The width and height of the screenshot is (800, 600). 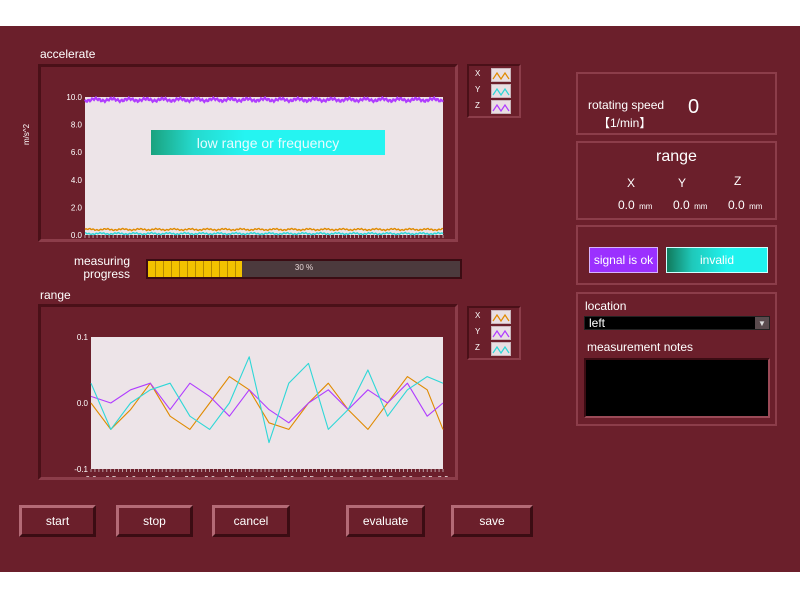 I want to click on range-legend: X Y Z, so click(x=494, y=333).